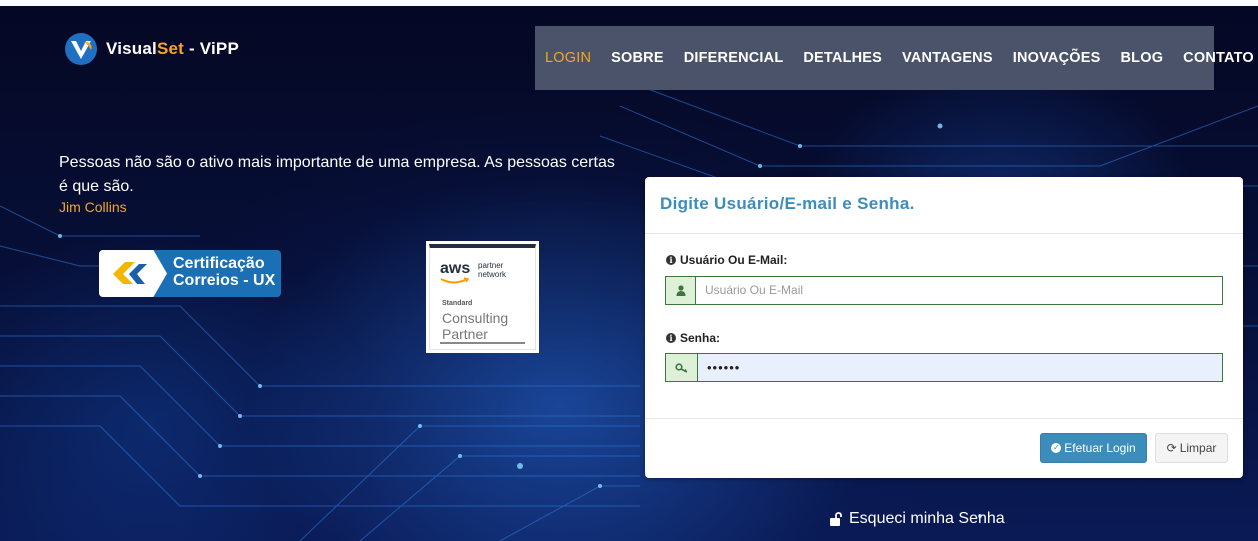 This screenshot has height=541, width=1258. What do you see at coordinates (680, 290) in the screenshot?
I see `user-icon` at bounding box center [680, 290].